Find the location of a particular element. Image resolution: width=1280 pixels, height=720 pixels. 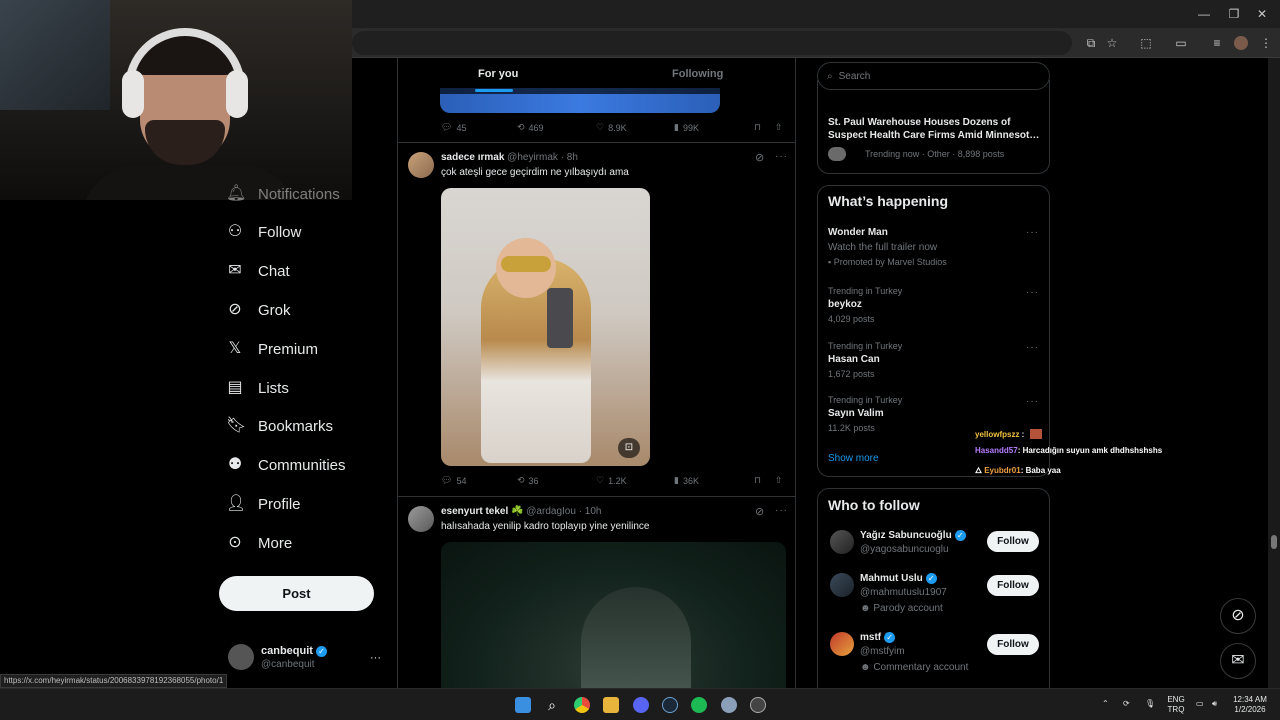

like-button: ♡ 1.2K is located at coordinates (611, 480).